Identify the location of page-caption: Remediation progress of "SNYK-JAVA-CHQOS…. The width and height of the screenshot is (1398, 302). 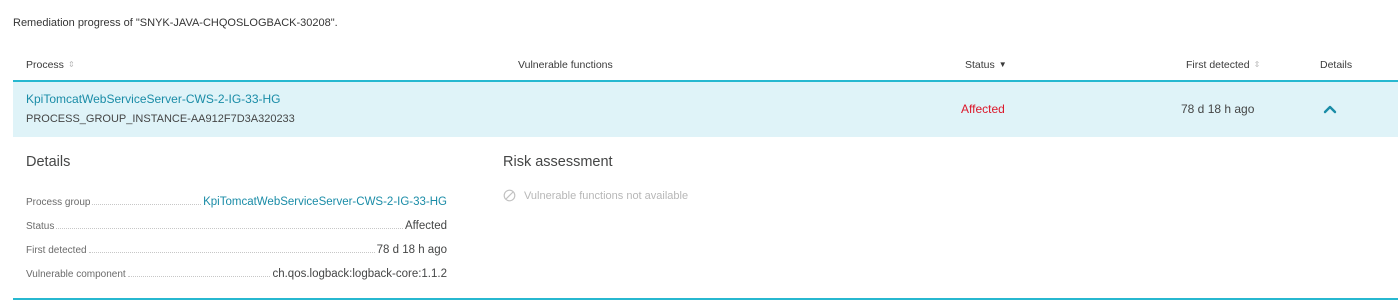
(175, 23).